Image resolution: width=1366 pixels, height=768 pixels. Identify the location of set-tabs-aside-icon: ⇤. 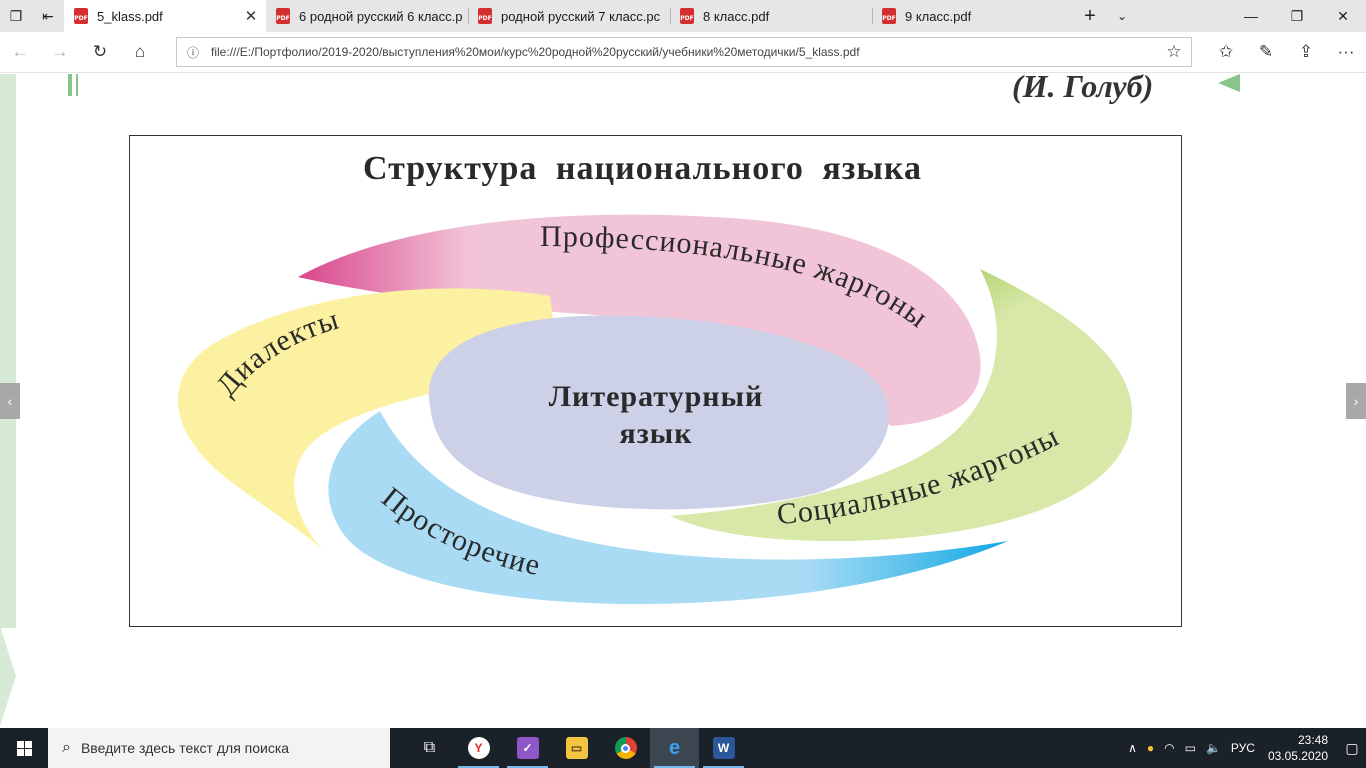
(48, 16).